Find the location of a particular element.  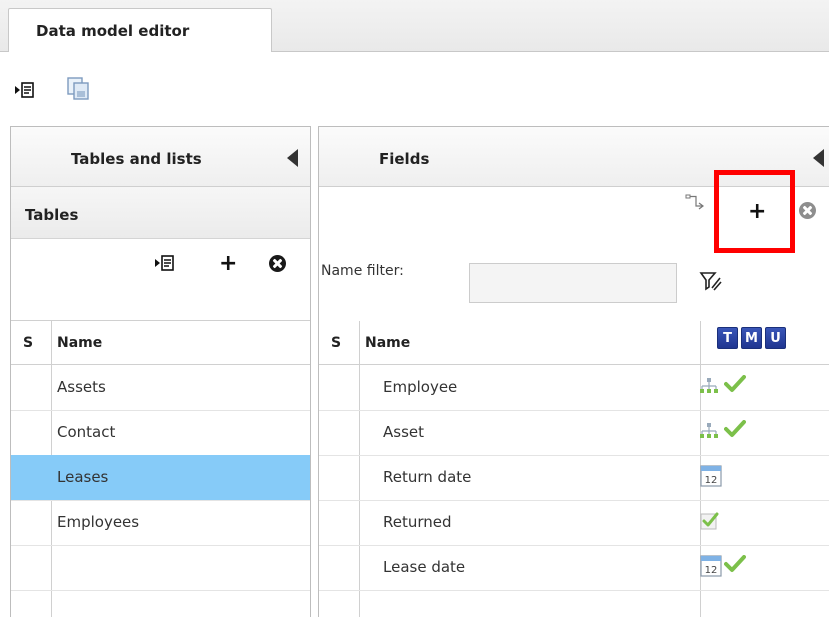

tab-data-model-editor: Data model editor is located at coordinates (140, 30).